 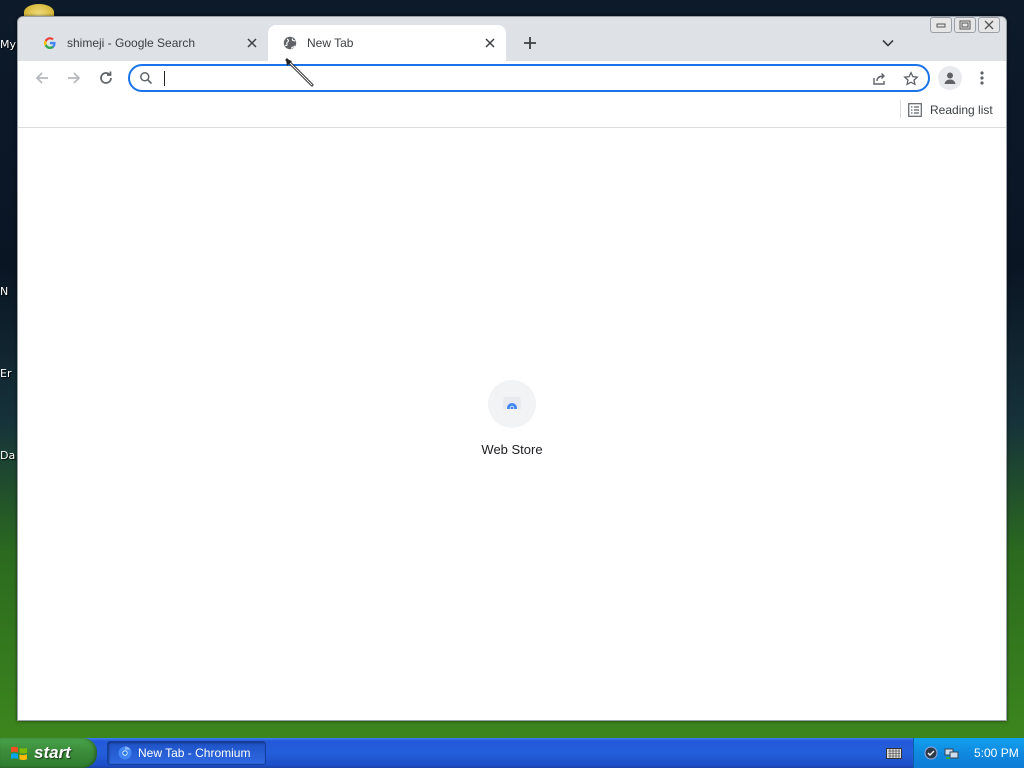 I want to click on profile-button, so click(x=950, y=78).